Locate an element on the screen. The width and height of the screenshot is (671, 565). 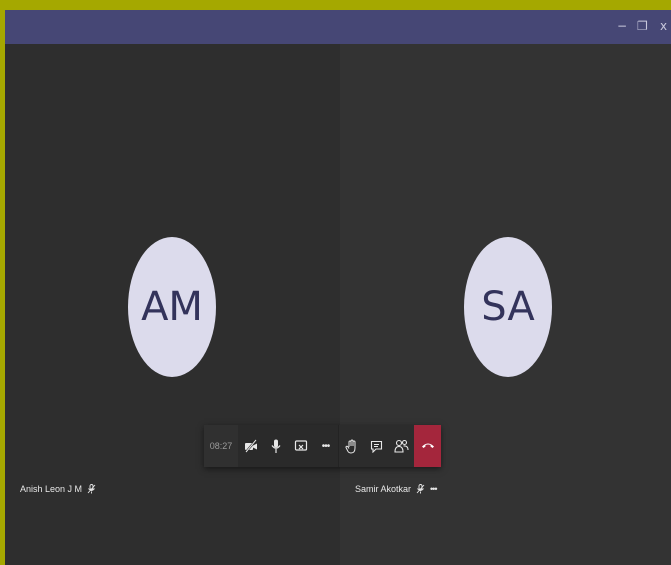
minimize-button: − is located at coordinates (622, 26).